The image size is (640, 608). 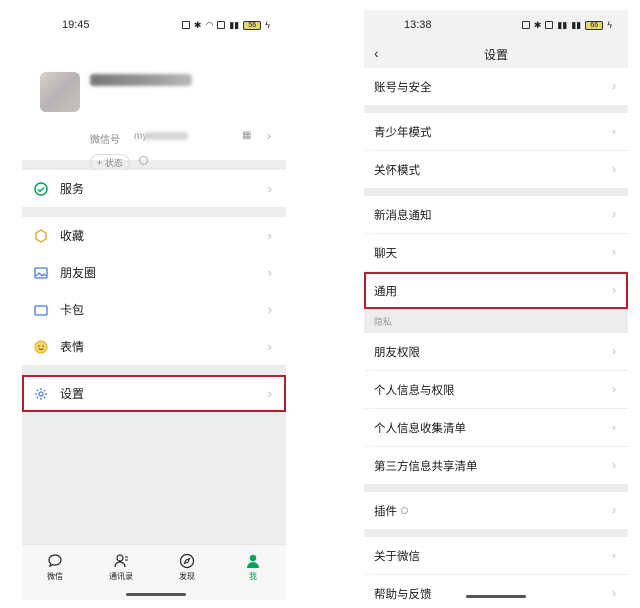 What do you see at coordinates (496, 427) in the screenshot?
I see `settings-item-personal-info-collection: 个人信息收集清单 ›` at bounding box center [496, 427].